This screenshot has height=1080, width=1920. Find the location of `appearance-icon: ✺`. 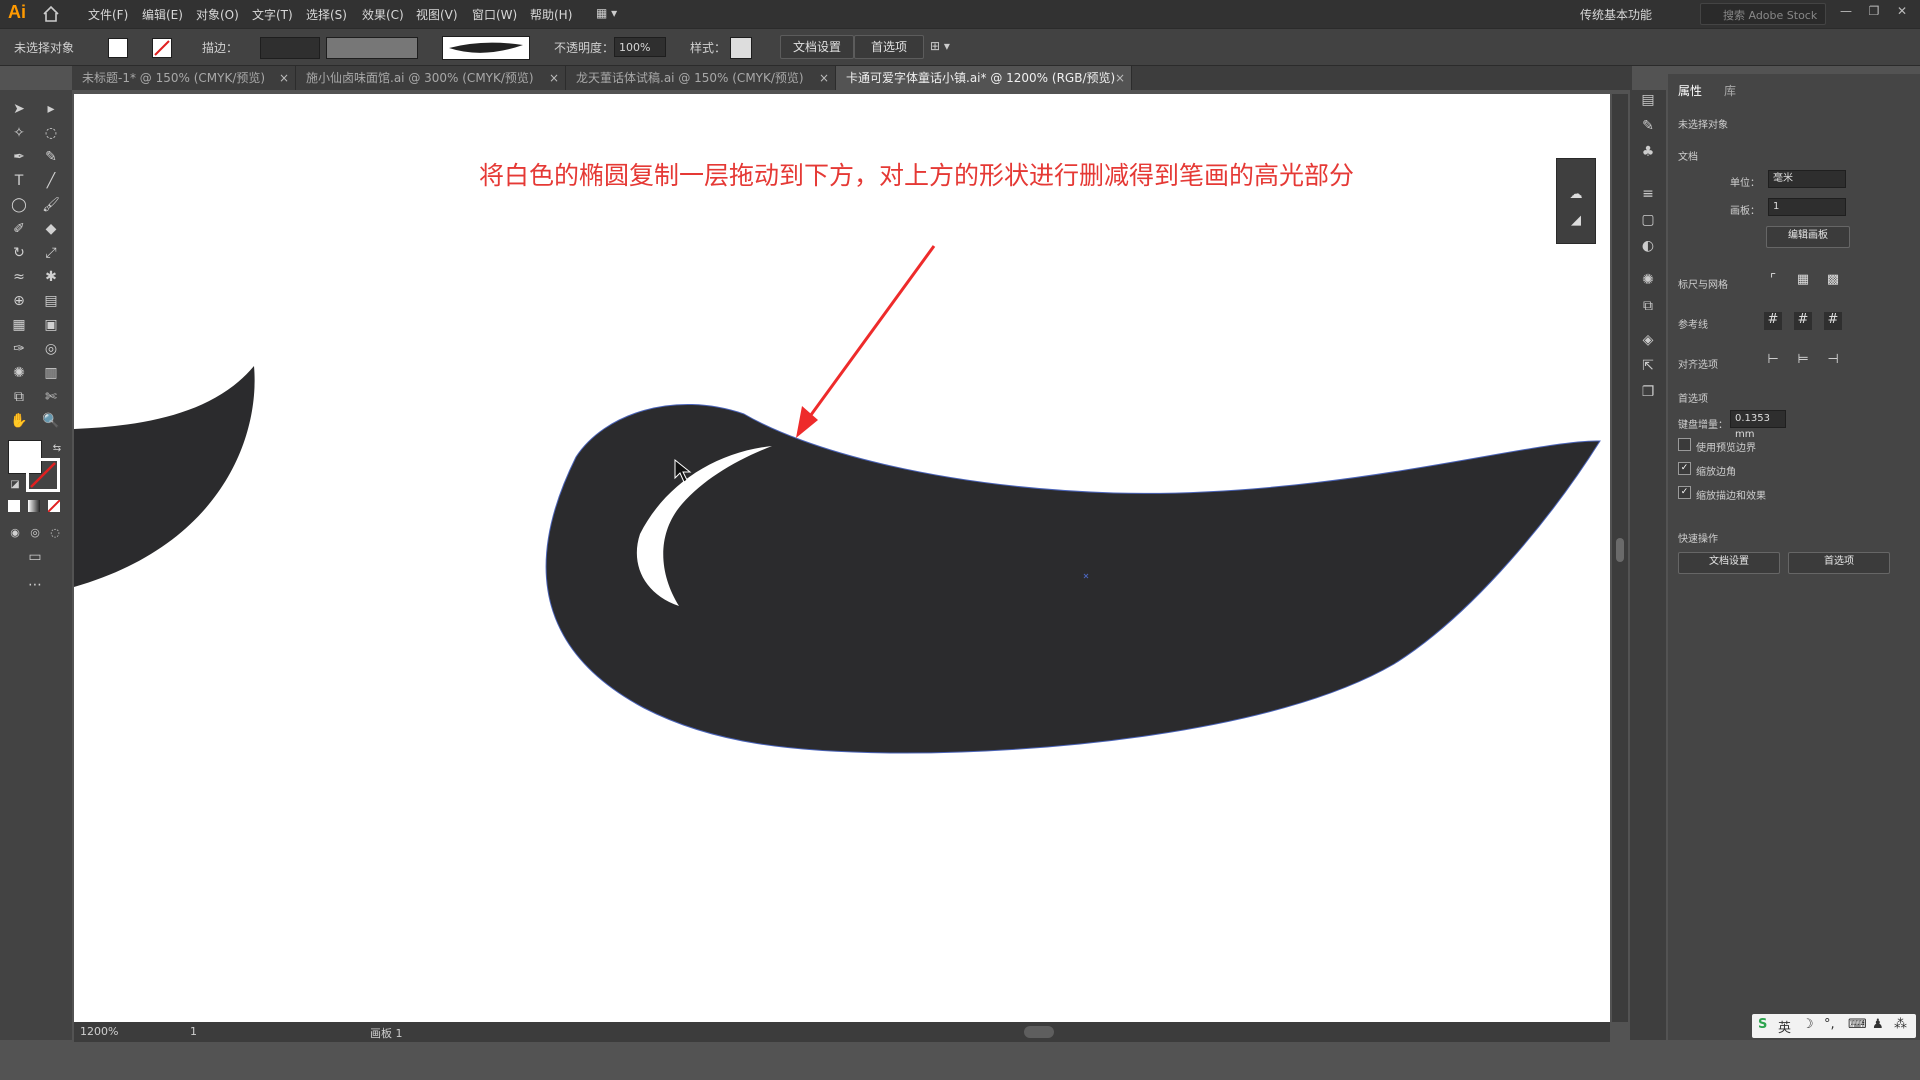

appearance-icon: ✺ is located at coordinates (1648, 282).